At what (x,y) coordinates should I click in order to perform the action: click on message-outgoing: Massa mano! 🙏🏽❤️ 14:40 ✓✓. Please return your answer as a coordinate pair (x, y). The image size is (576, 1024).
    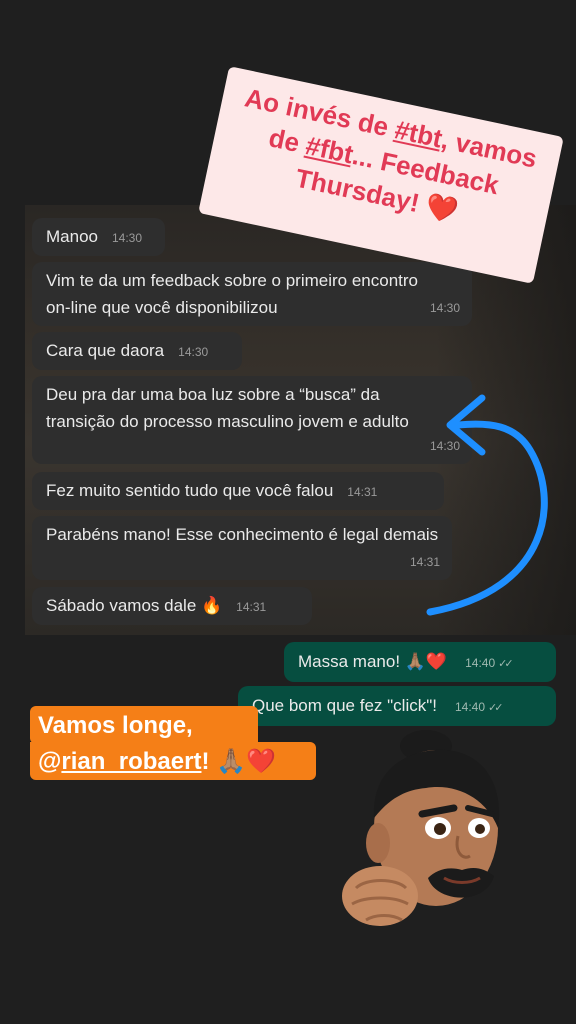
    Looking at the image, I should click on (420, 662).